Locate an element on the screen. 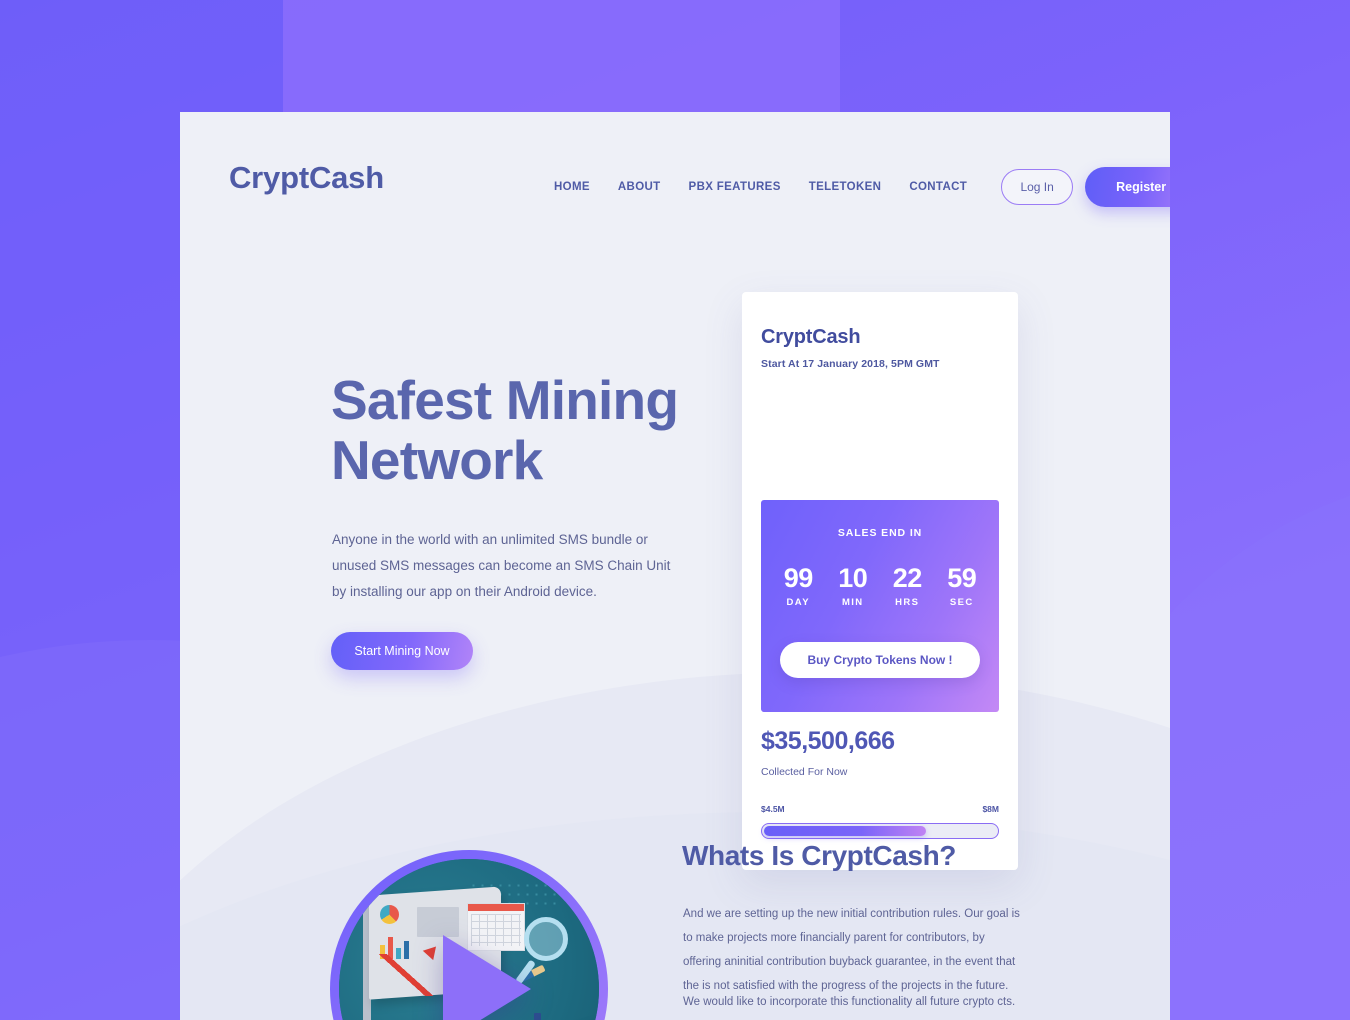 The width and height of the screenshot is (1350, 1020). ico-card-title: CryptCash is located at coordinates (811, 337).